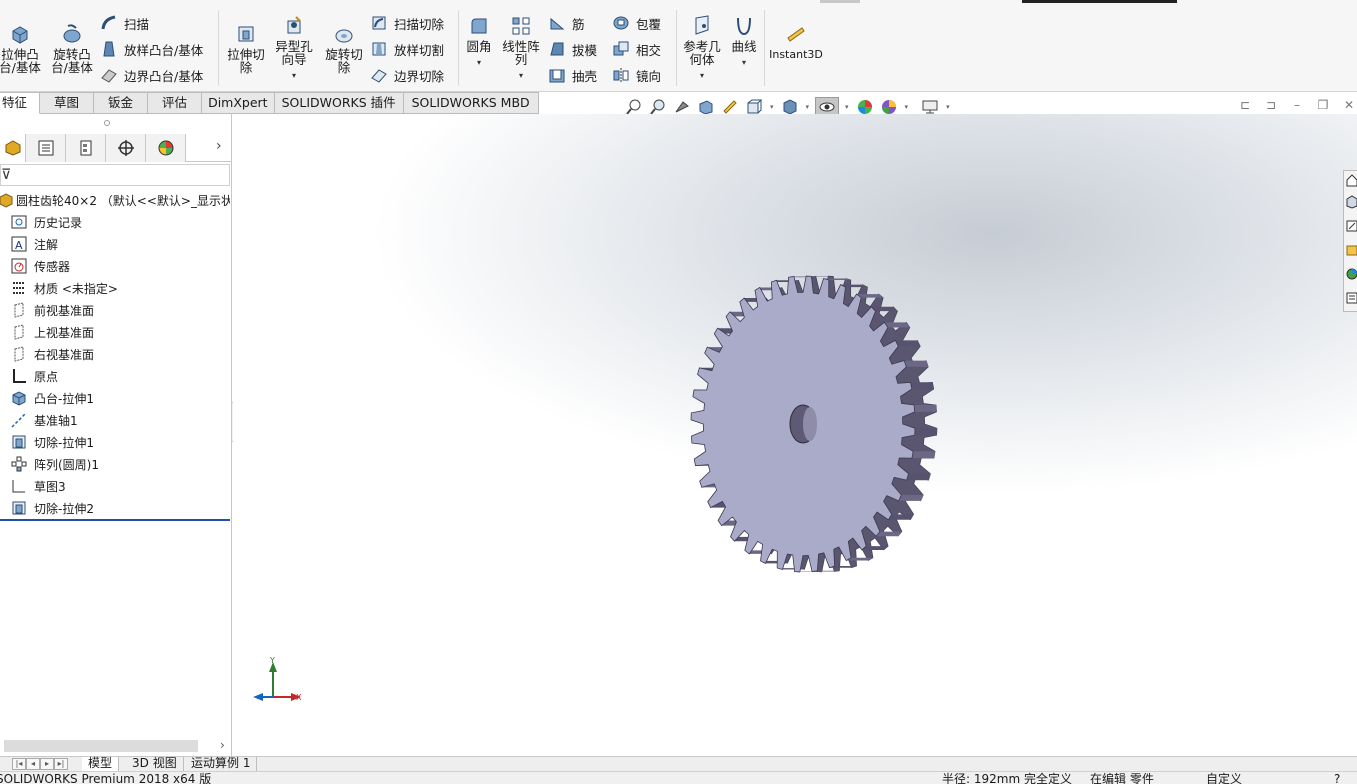 This screenshot has width=1357, height=784. What do you see at coordinates (557, 49) in the screenshot?
I see `draft-icon` at bounding box center [557, 49].